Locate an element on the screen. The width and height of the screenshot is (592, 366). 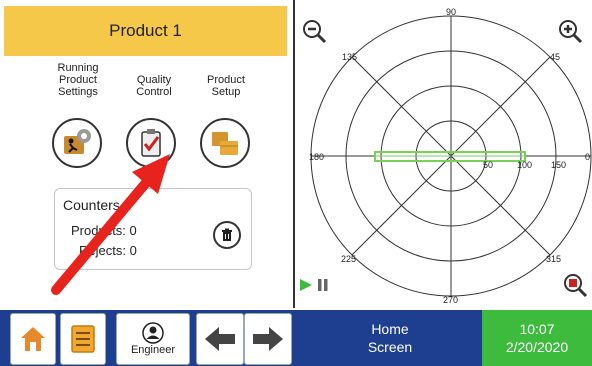
back-button is located at coordinates (220, 339).